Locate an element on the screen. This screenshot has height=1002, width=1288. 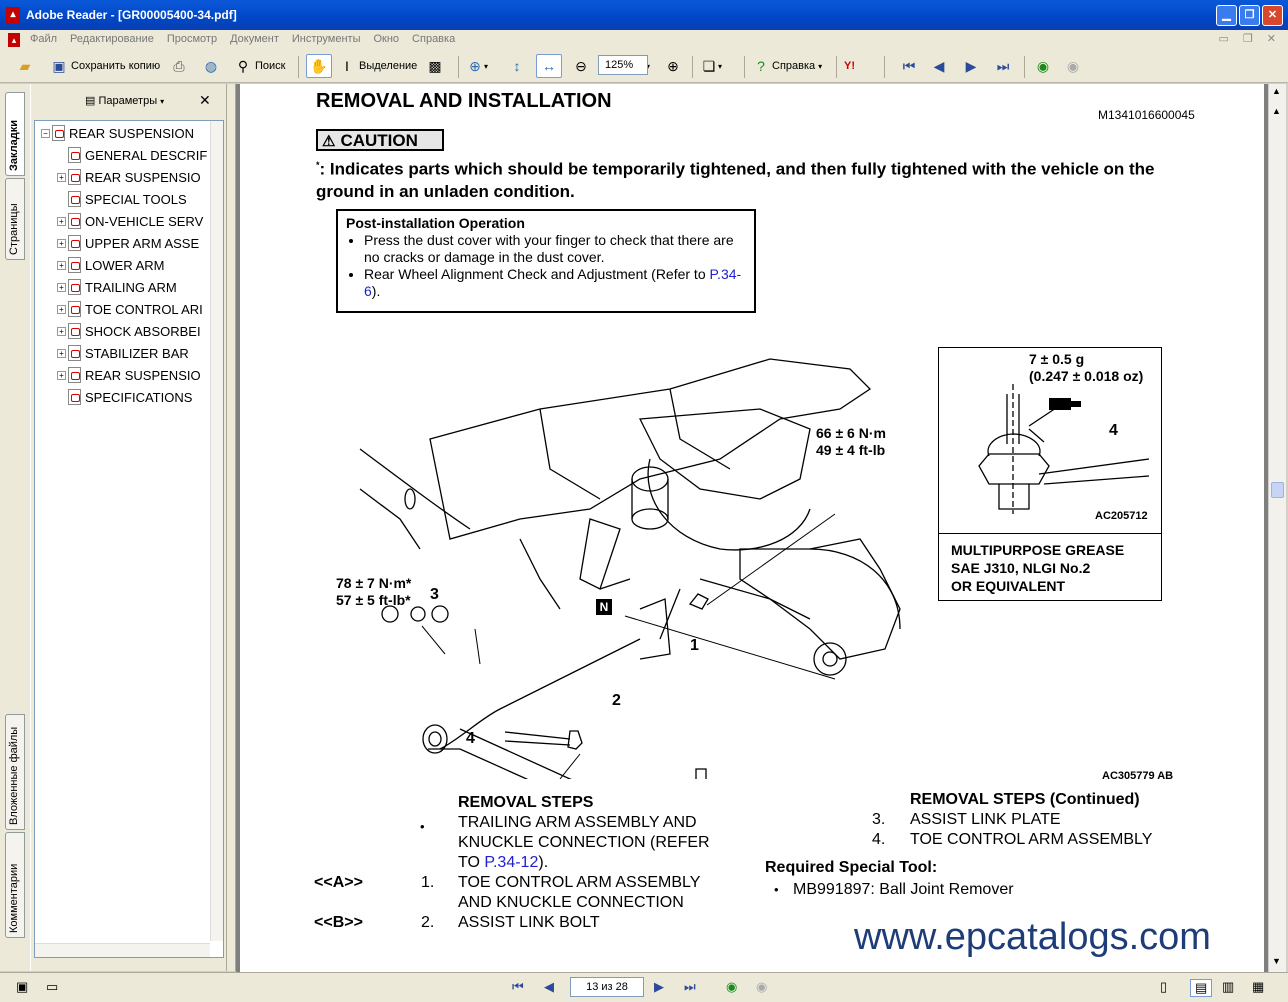
last-page-icon: ⏭ is located at coordinates (1003, 66).